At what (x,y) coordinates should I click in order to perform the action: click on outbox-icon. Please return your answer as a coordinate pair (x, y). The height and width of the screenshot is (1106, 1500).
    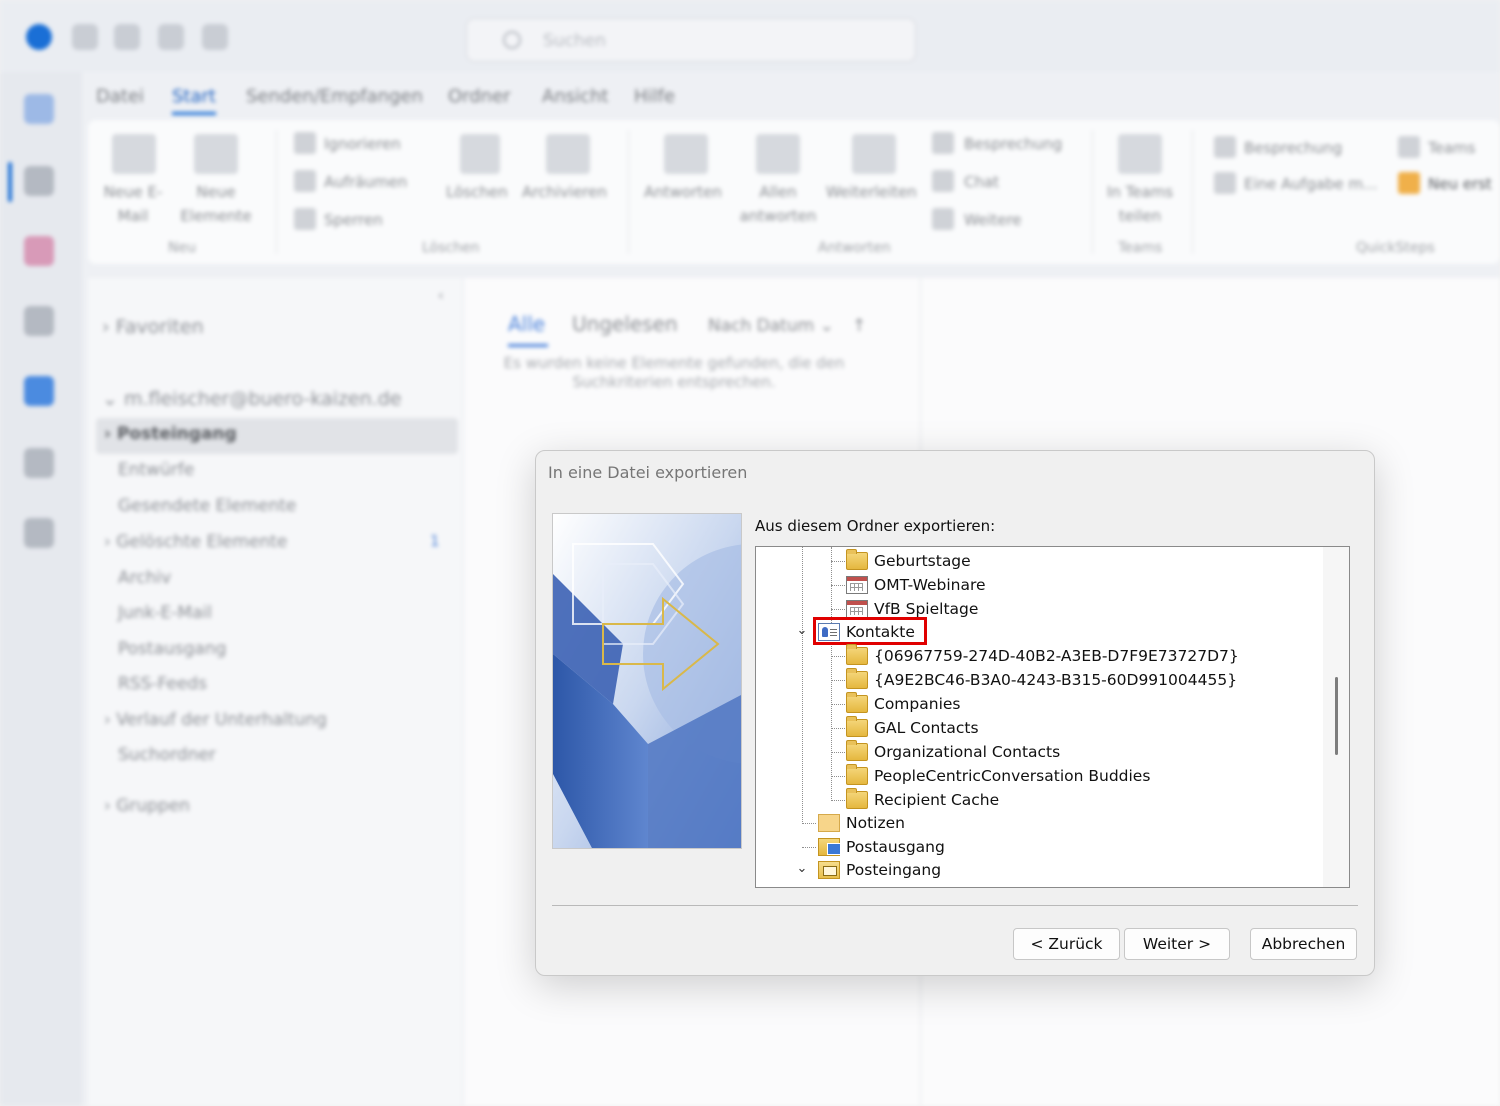
    Looking at the image, I should click on (829, 847).